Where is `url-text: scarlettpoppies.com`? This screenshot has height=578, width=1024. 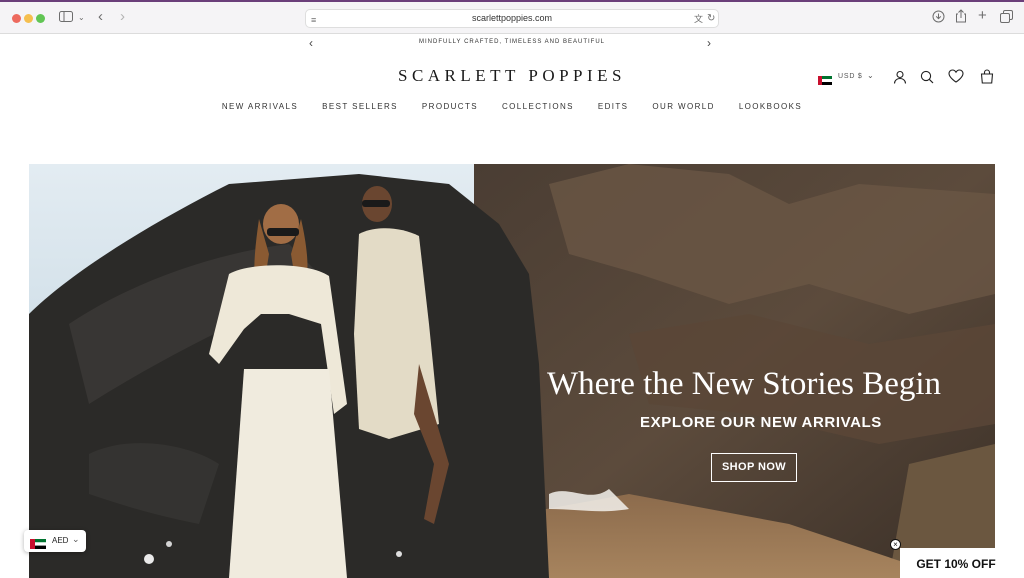
url-text: scarlettpoppies.com is located at coordinates (512, 18).